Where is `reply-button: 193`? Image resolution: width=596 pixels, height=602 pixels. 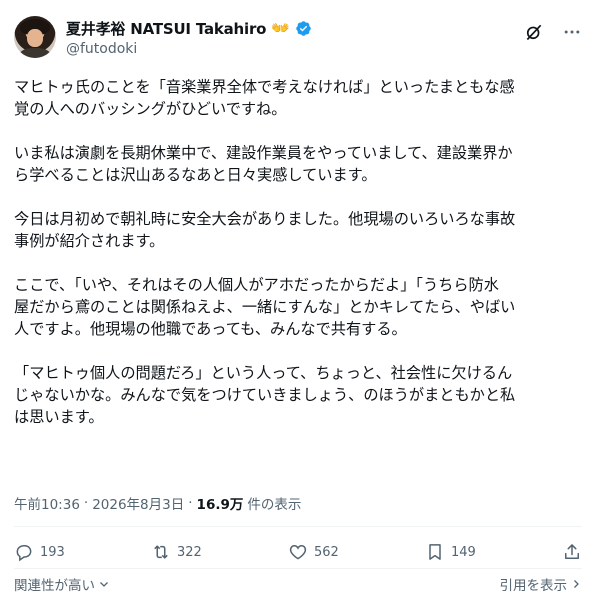
reply-button: 193 is located at coordinates (39, 552).